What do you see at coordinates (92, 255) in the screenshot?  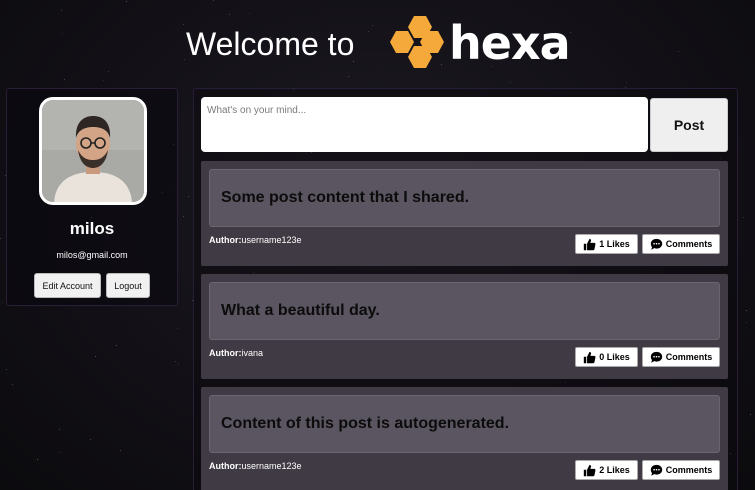 I see `profile-email: milos@gmail.com` at bounding box center [92, 255].